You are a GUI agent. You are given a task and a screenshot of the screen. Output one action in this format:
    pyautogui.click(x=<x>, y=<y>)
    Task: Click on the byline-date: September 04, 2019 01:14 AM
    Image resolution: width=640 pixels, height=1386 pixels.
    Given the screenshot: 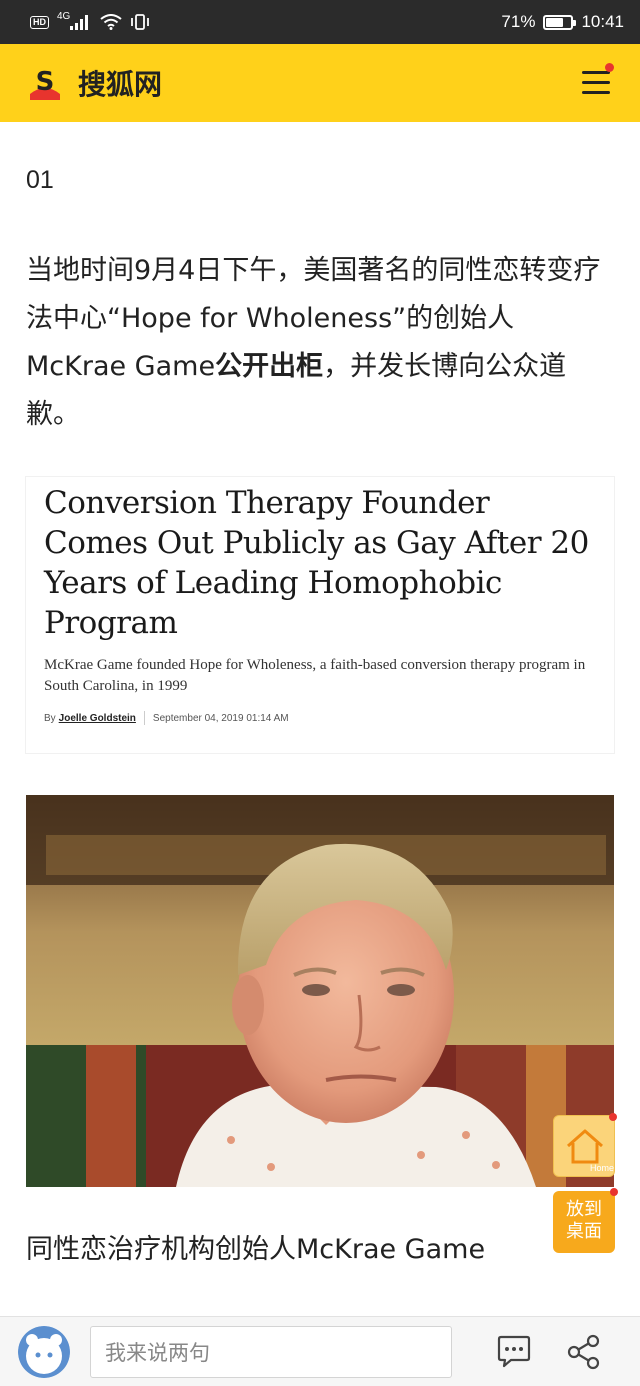 What is the action you would take?
    pyautogui.click(x=220, y=718)
    